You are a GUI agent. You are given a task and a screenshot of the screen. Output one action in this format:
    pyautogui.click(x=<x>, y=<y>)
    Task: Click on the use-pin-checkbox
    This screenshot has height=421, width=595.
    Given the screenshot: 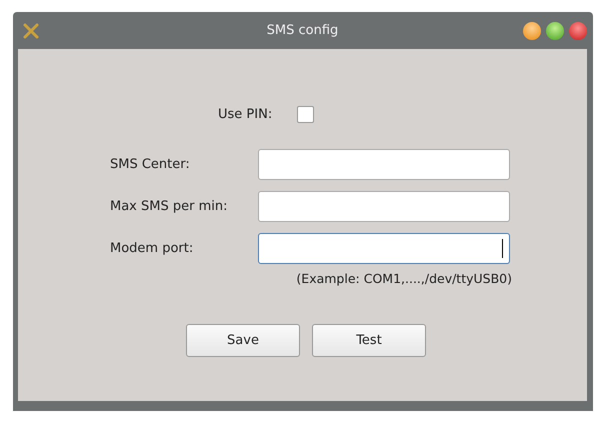 What is the action you would take?
    pyautogui.click(x=305, y=114)
    